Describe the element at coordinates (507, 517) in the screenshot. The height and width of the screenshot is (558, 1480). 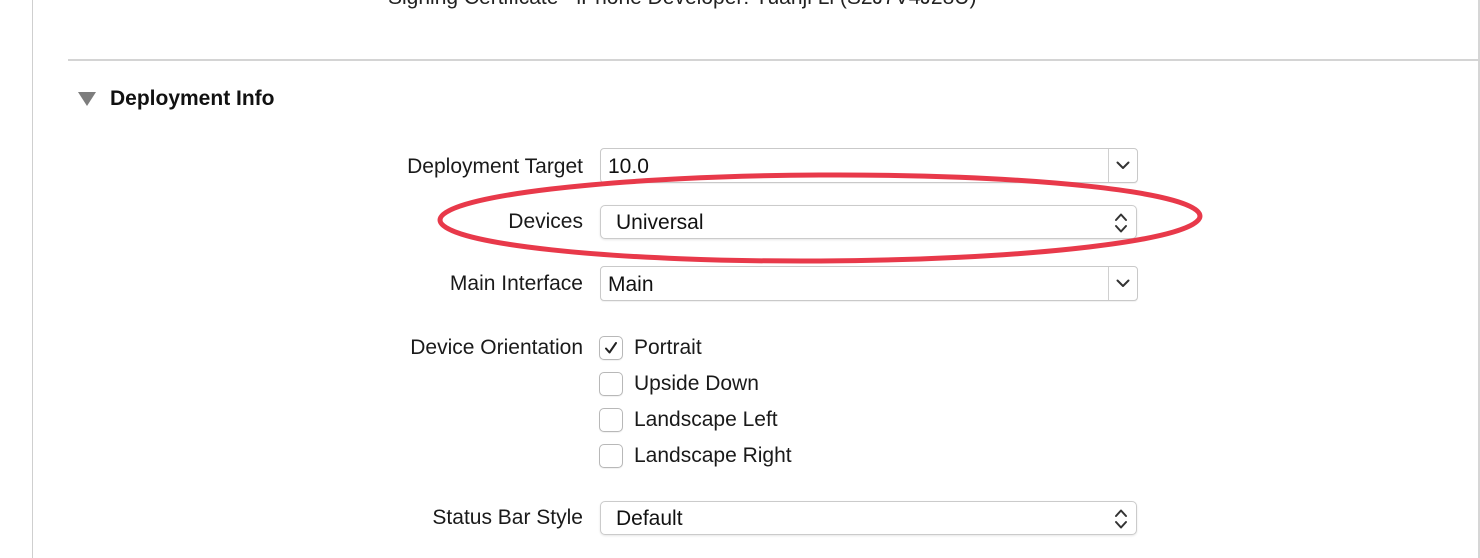
I see `status-bar-style-label: Status Bar Style` at that location.